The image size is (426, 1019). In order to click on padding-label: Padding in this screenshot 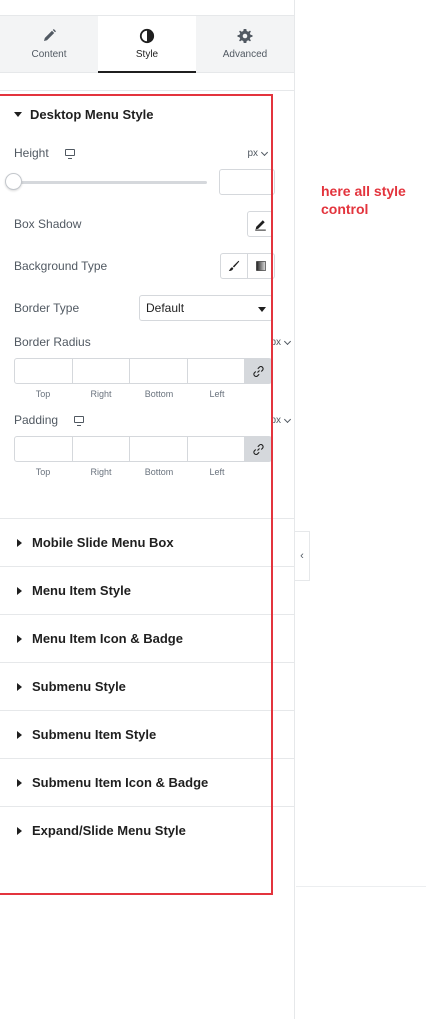, I will do `click(36, 420)`.